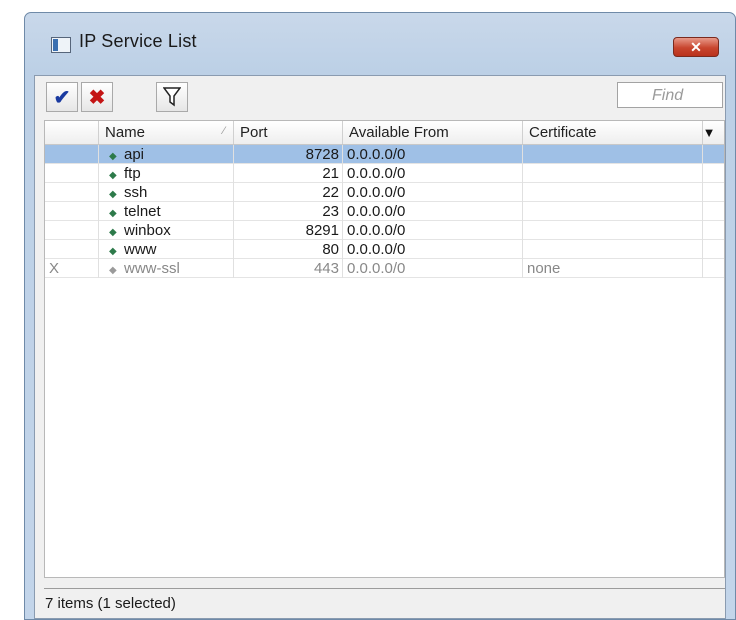 The width and height of the screenshot is (736, 620). Describe the element at coordinates (613, 268) in the screenshot. I see `service-certificate: none` at that location.